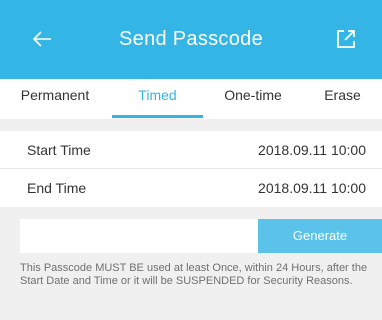  What do you see at coordinates (57, 188) in the screenshot?
I see `end-time-label: End Time` at bounding box center [57, 188].